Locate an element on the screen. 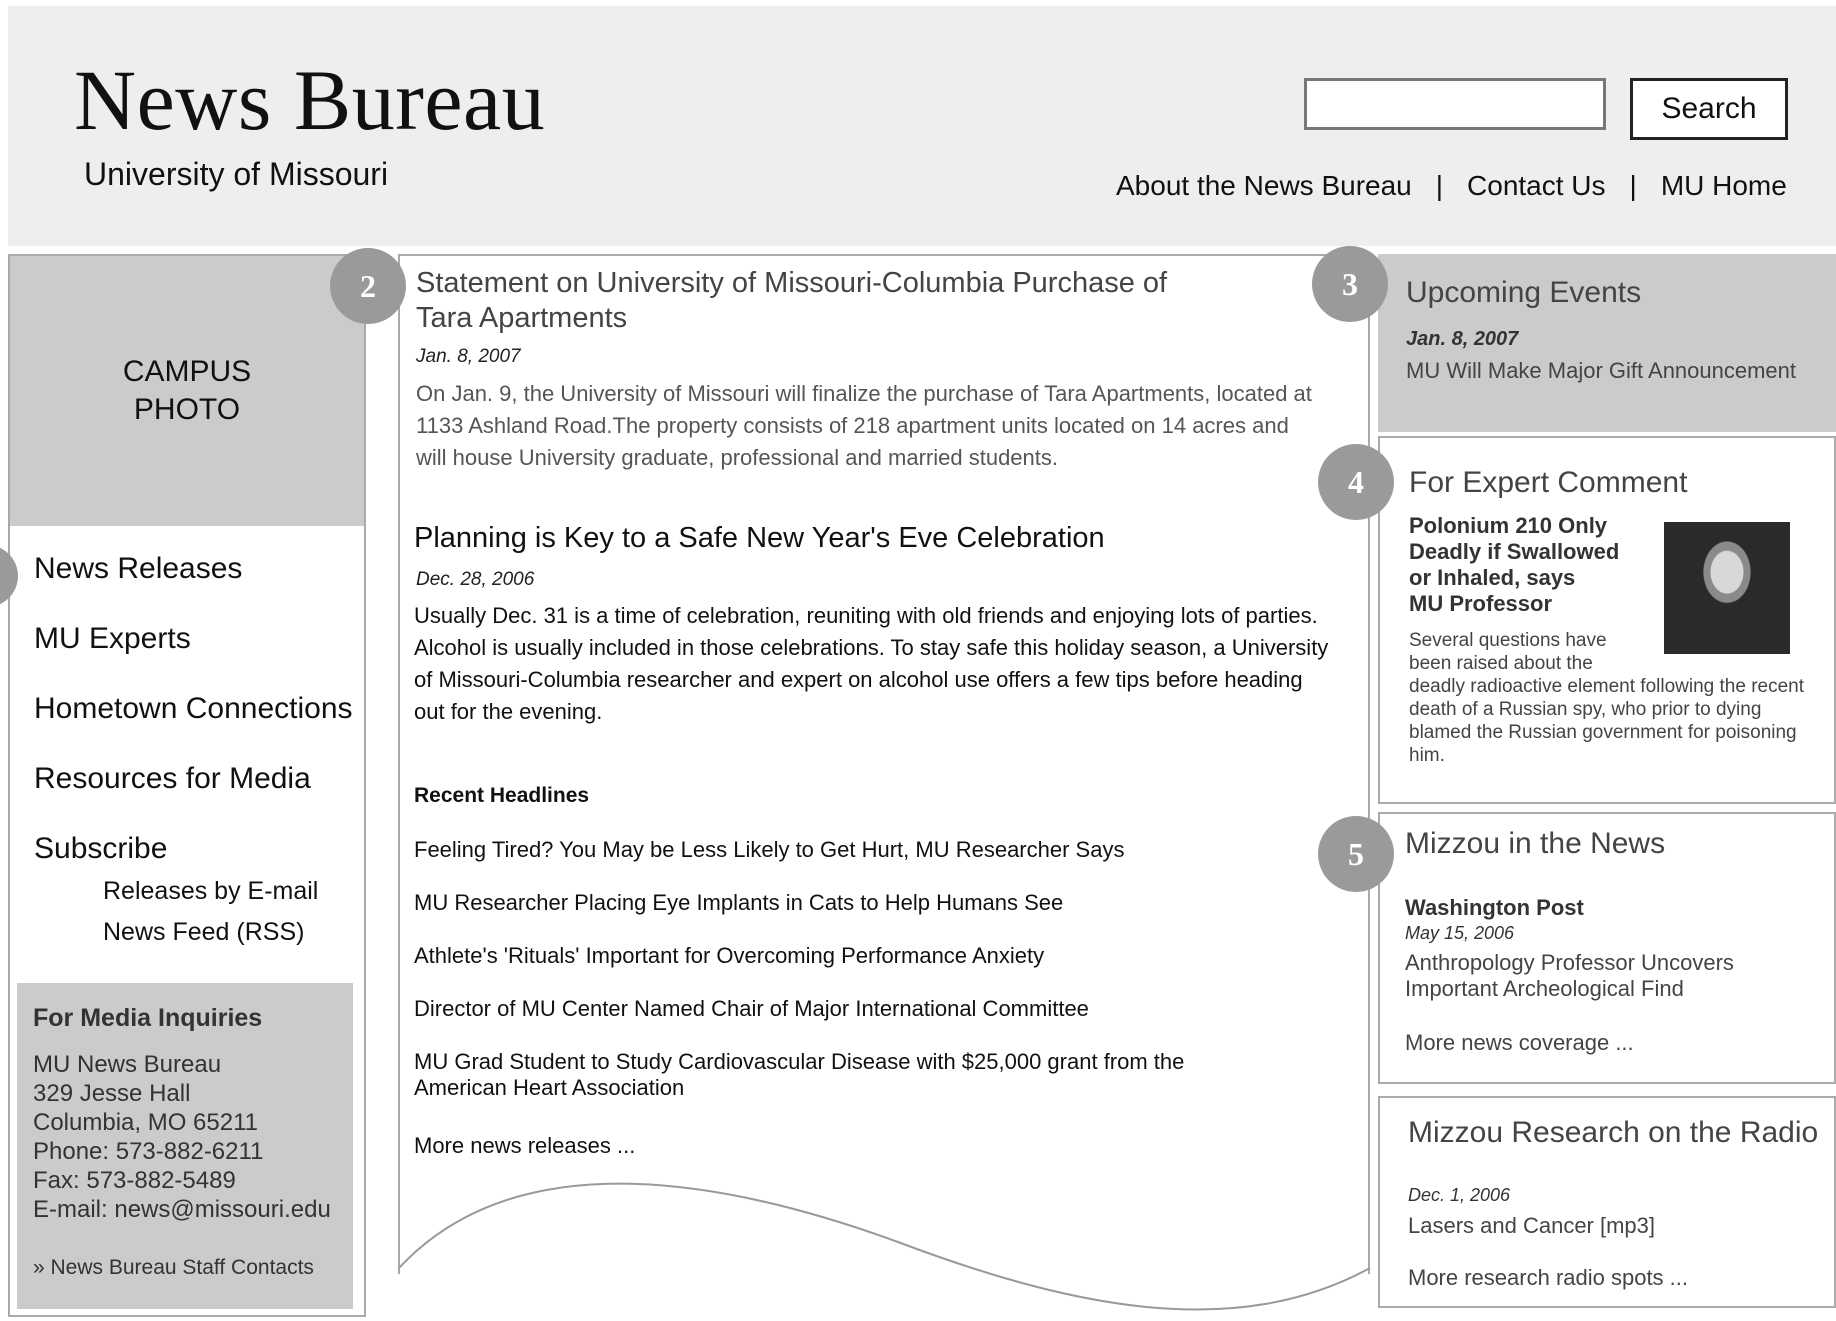 Image resolution: width=1836 pixels, height=1321 pixels. site-title: News Bureau is located at coordinates (309, 100).